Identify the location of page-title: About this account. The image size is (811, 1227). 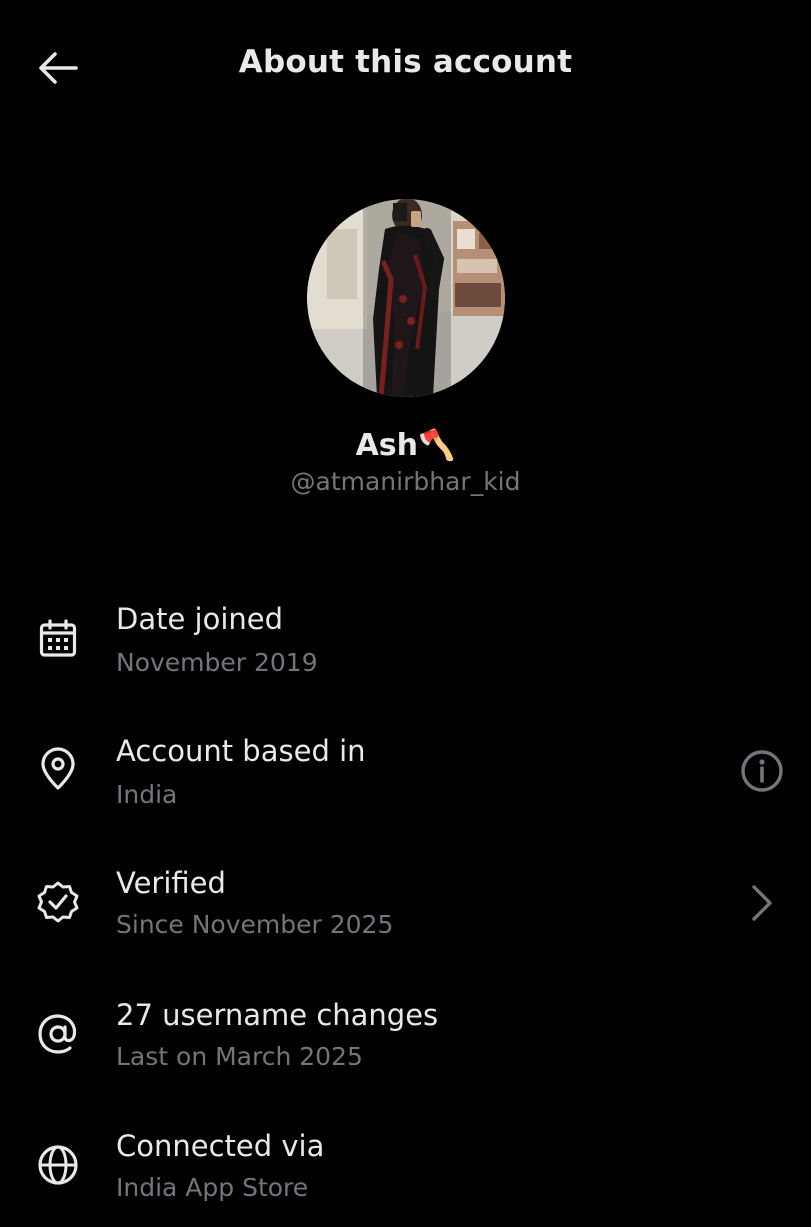
(405, 62).